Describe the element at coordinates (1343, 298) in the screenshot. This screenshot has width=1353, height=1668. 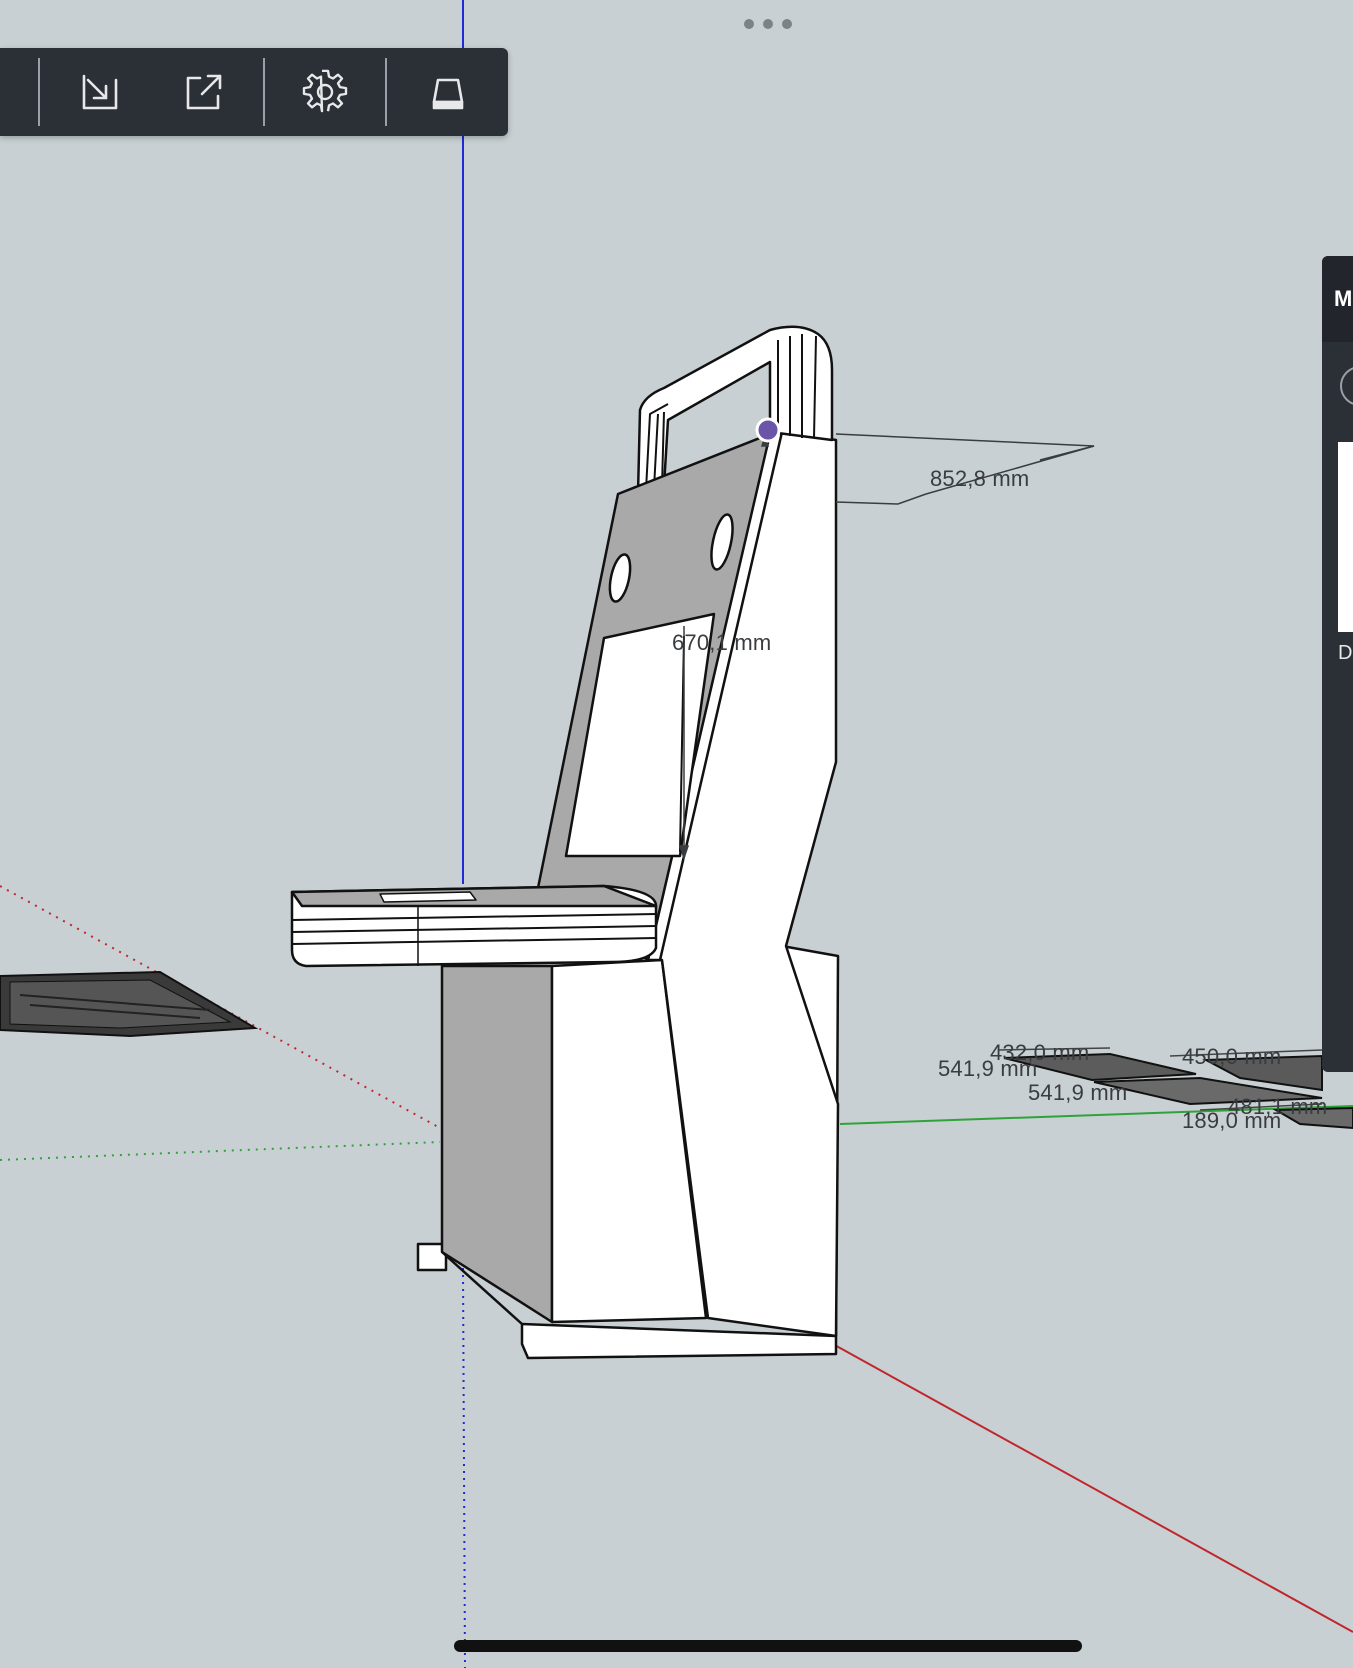
I see `panel-title: M` at that location.